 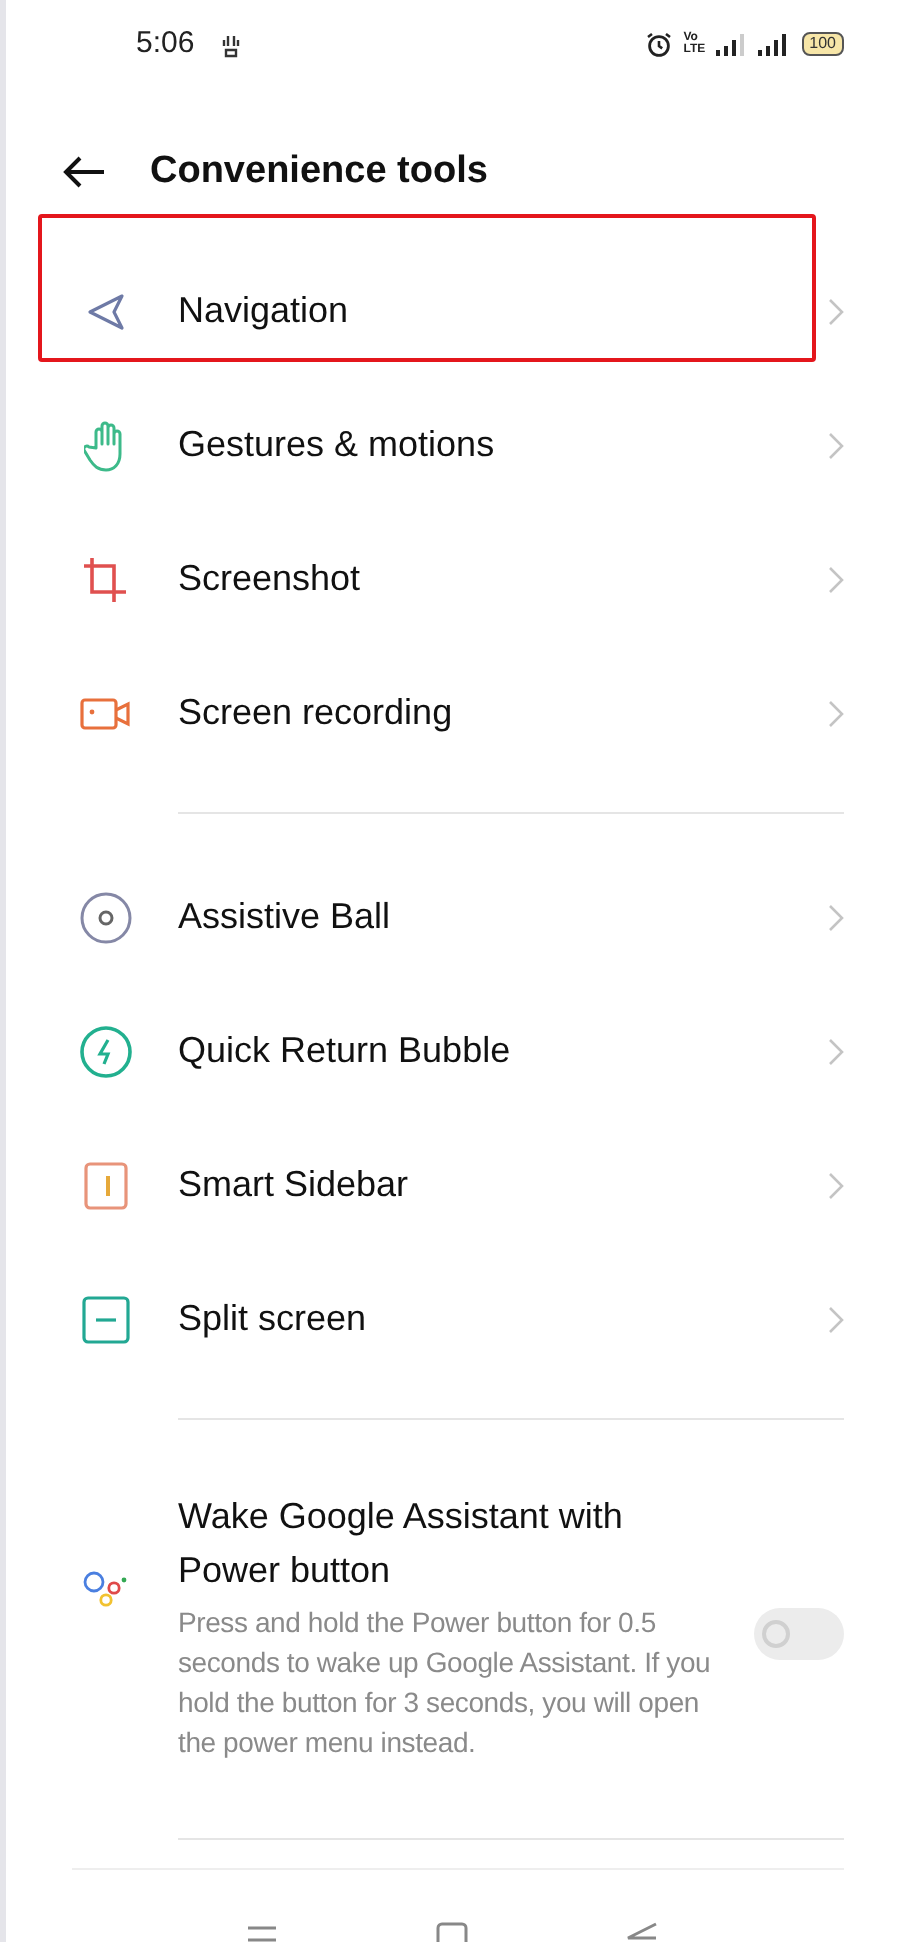 I want to click on row-label: Gestures & motions, so click(x=503, y=445).